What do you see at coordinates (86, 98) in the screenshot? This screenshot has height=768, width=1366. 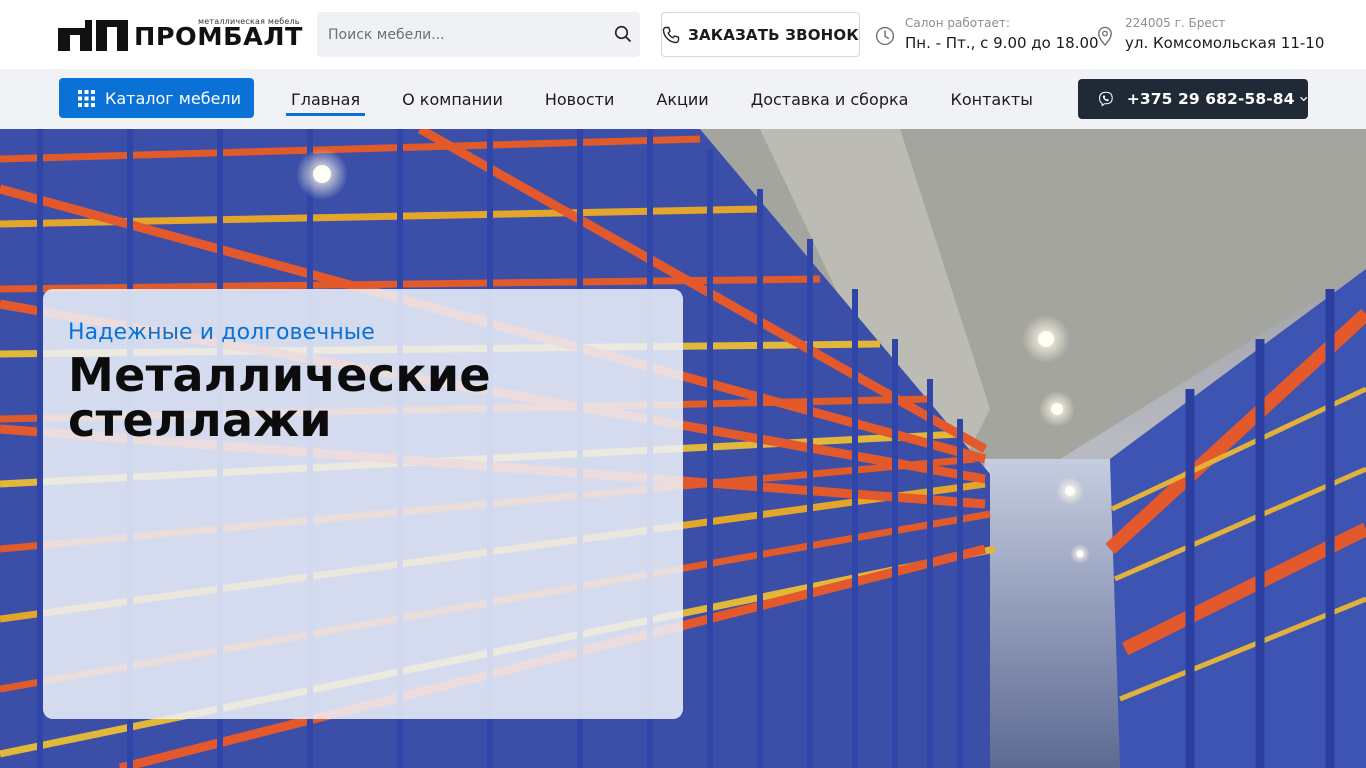 I see `grid-icon` at bounding box center [86, 98].